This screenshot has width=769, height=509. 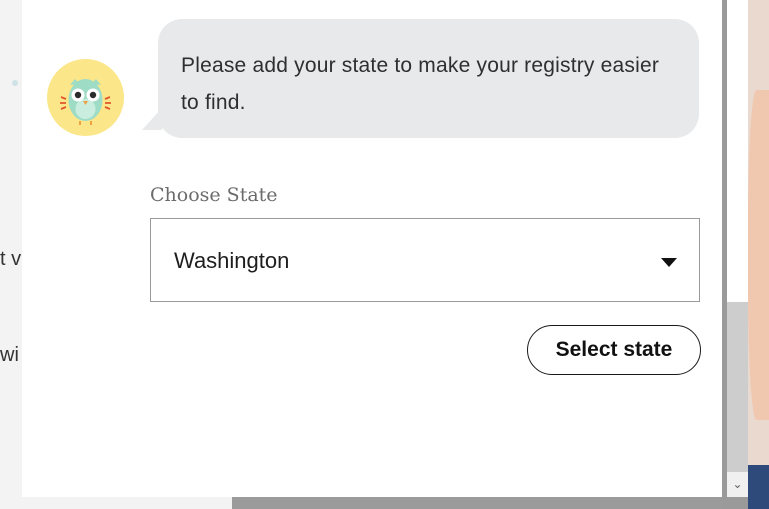 I want to click on background-text-fragment: wi, so click(x=9, y=355).